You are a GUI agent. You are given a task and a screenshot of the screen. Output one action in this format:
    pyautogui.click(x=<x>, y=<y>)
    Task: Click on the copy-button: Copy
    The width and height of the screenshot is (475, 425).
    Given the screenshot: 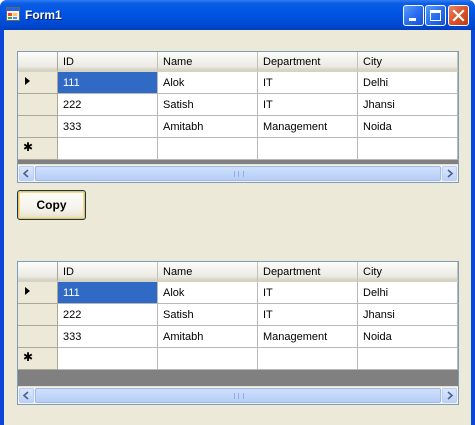 What is the action you would take?
    pyautogui.click(x=51, y=205)
    